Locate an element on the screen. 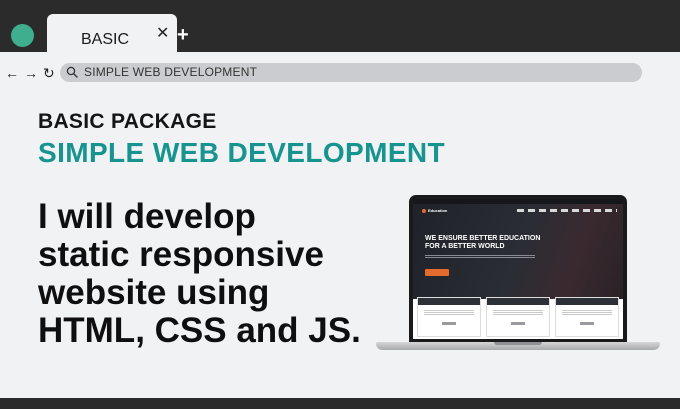  site-hero-title-line: FOR A BETTER WORLD is located at coordinates (465, 246).